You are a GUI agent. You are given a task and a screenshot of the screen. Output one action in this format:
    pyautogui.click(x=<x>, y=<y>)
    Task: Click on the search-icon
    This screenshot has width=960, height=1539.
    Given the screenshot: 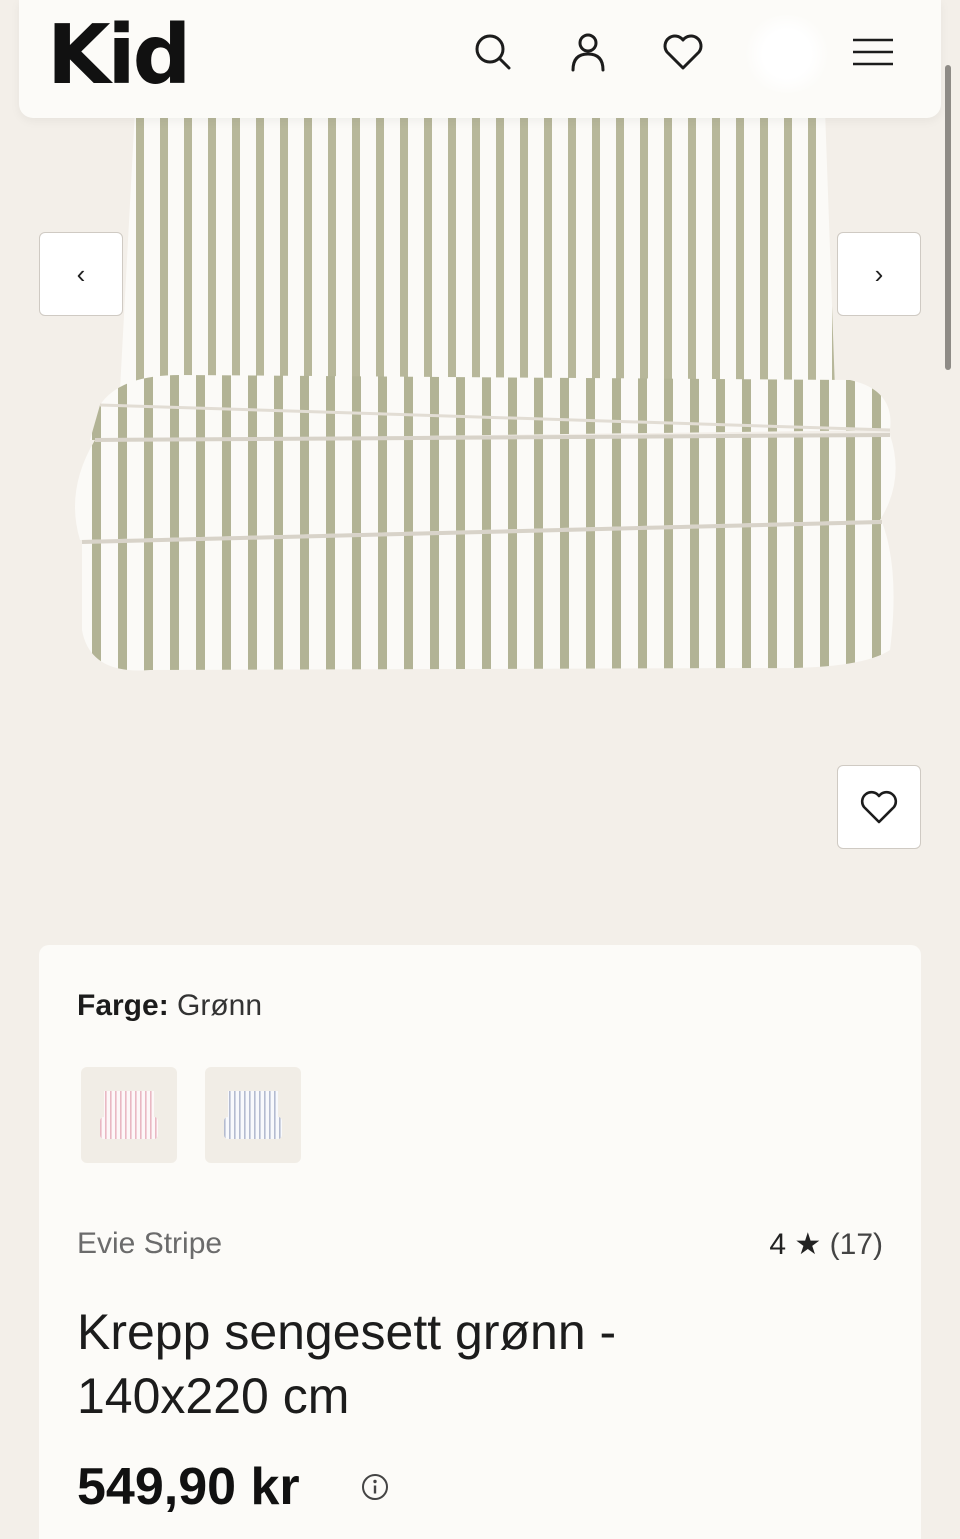 What is the action you would take?
    pyautogui.click(x=493, y=52)
    